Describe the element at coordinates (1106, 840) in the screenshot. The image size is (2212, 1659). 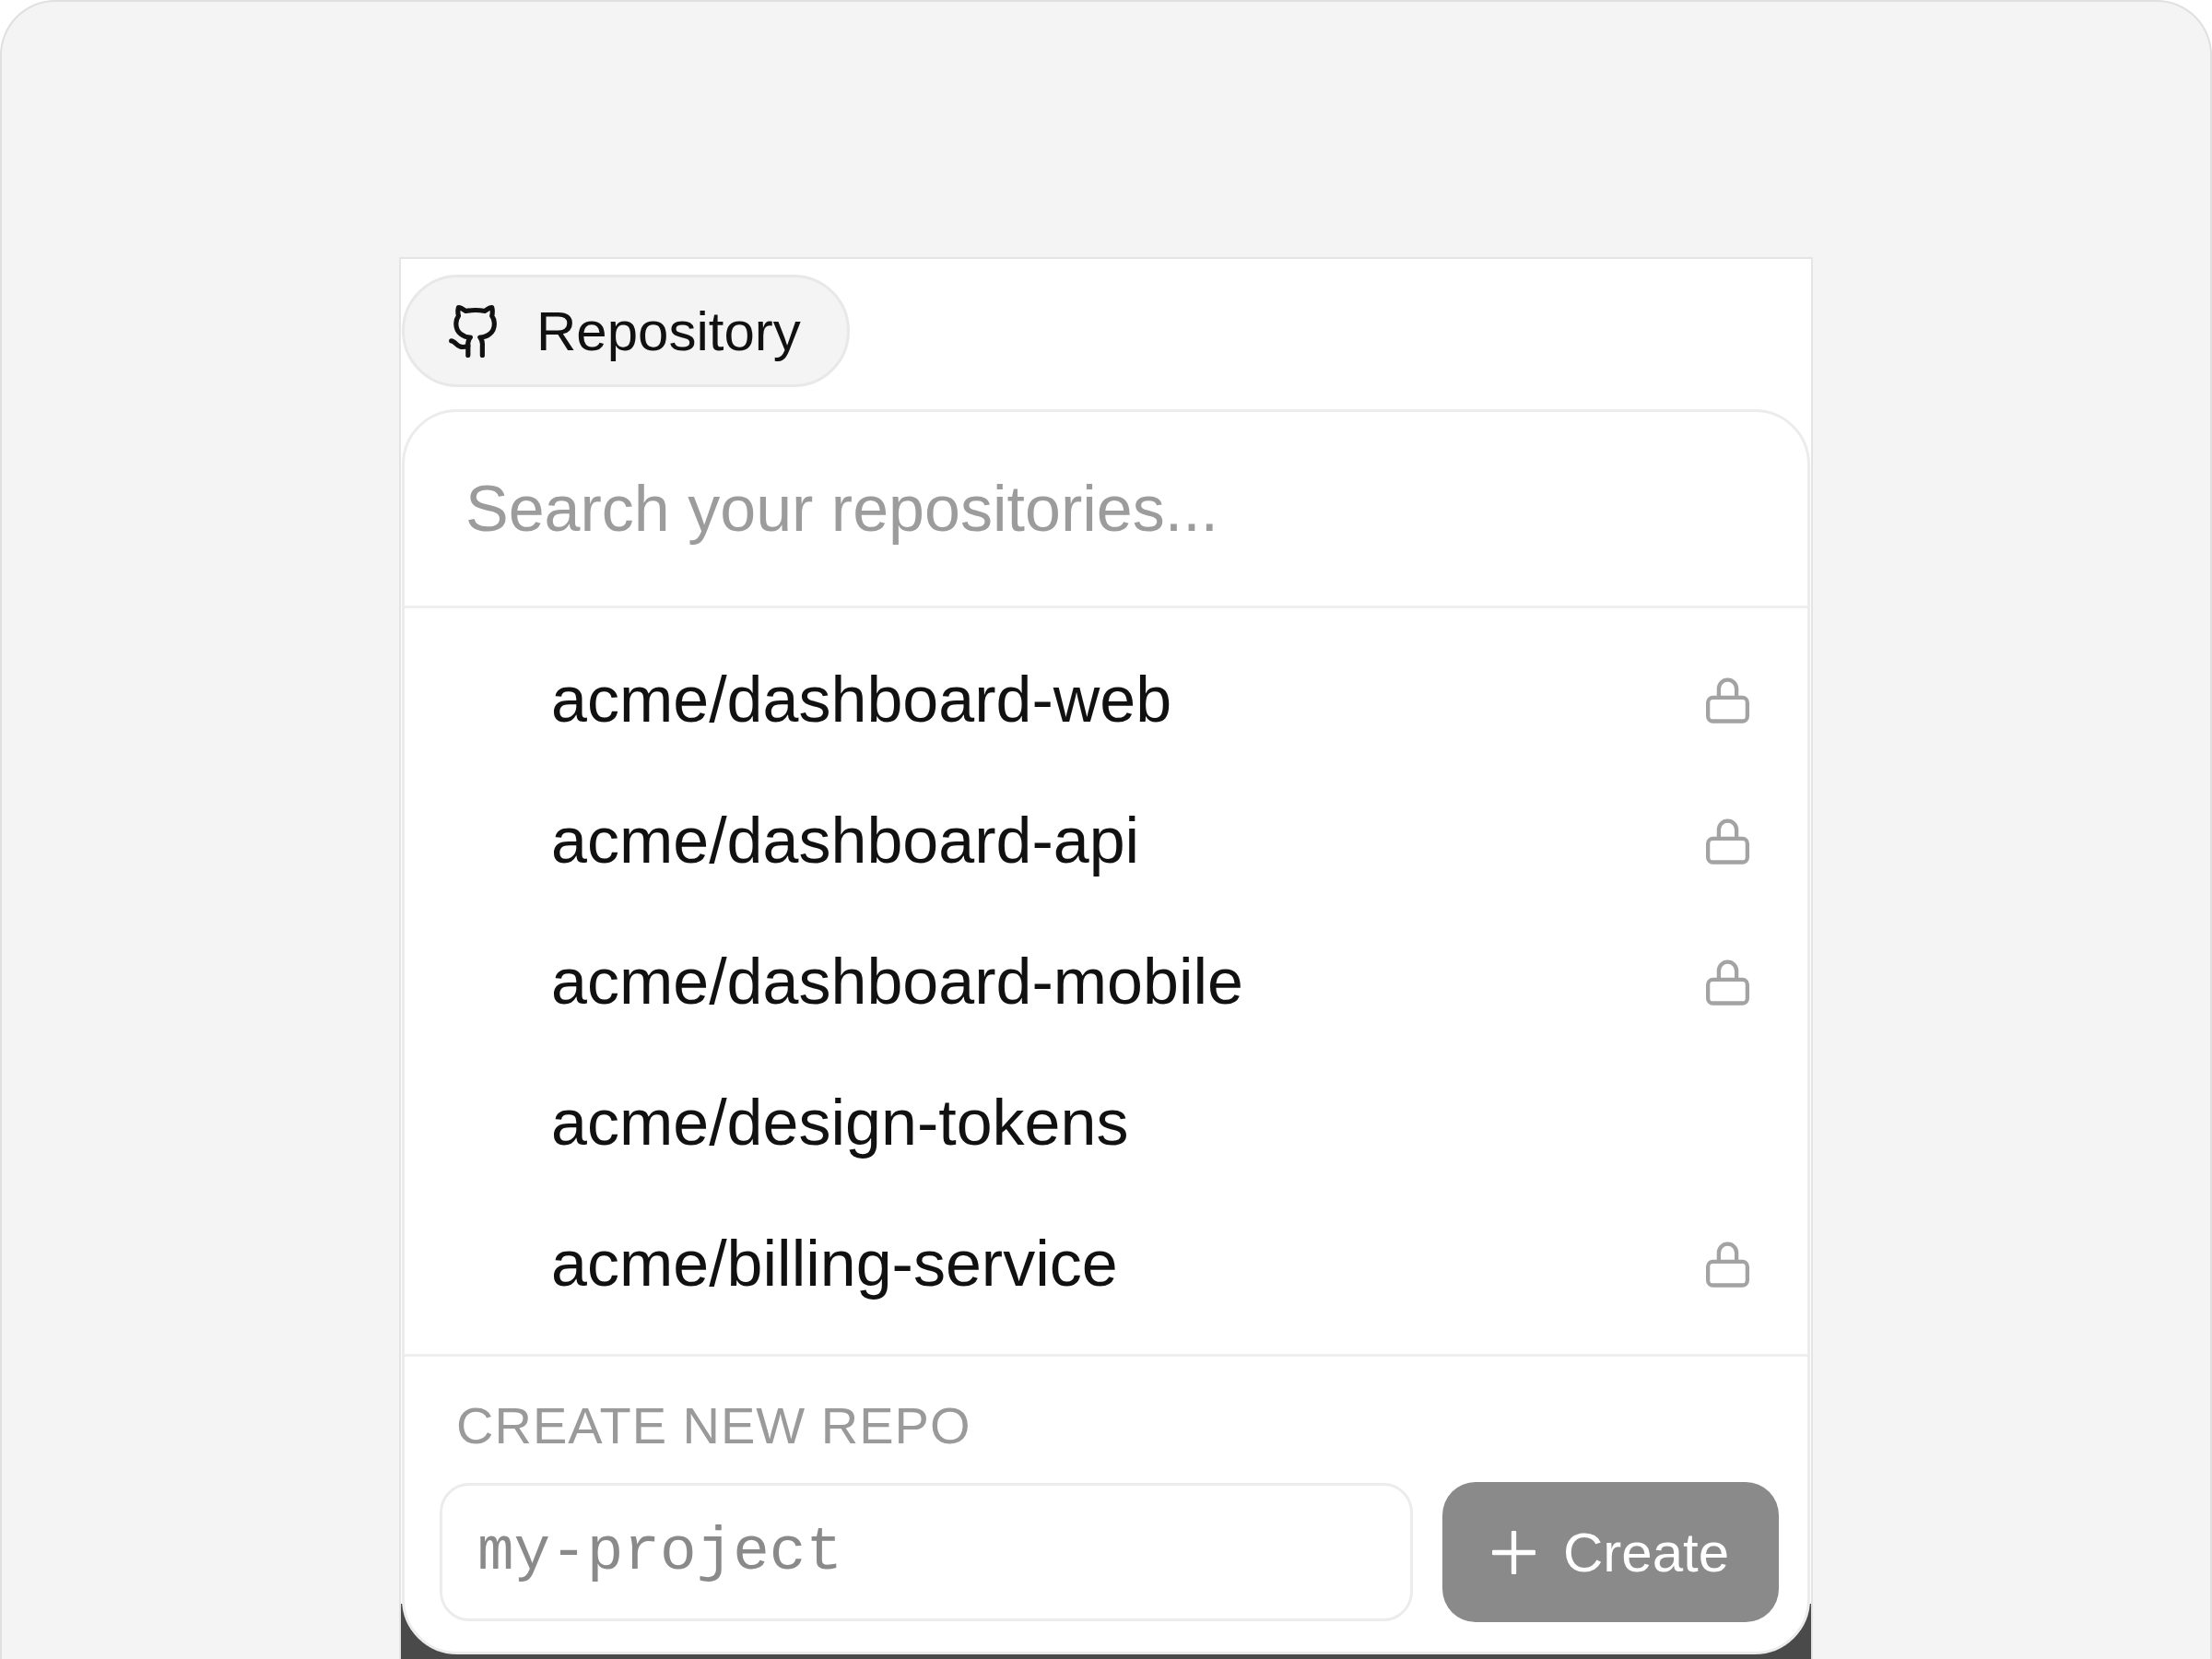
I see `repository-item: acme/dashboard-api` at that location.